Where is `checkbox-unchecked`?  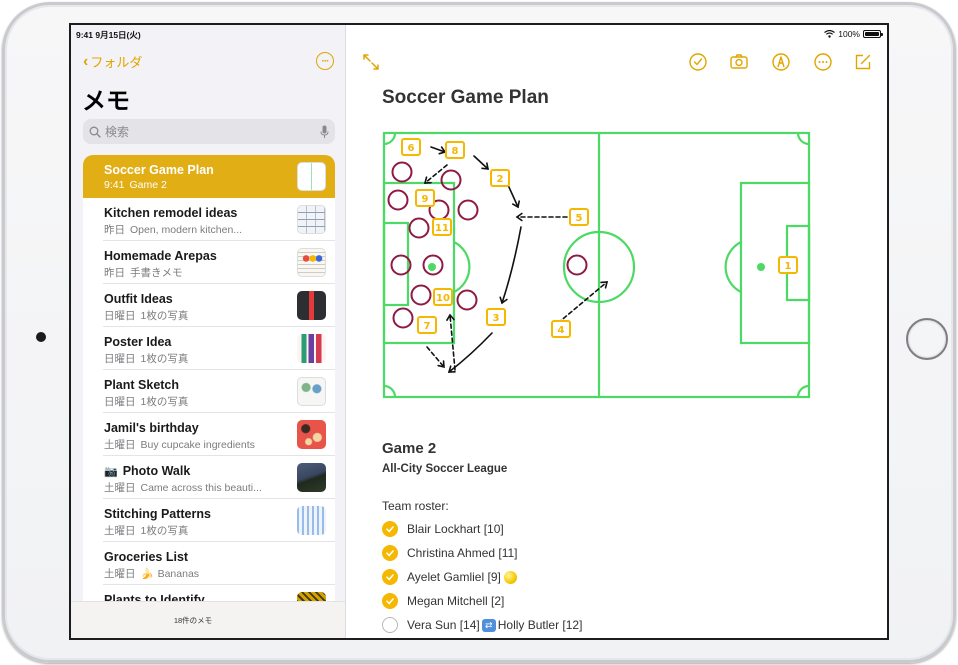 checkbox-unchecked is located at coordinates (390, 625).